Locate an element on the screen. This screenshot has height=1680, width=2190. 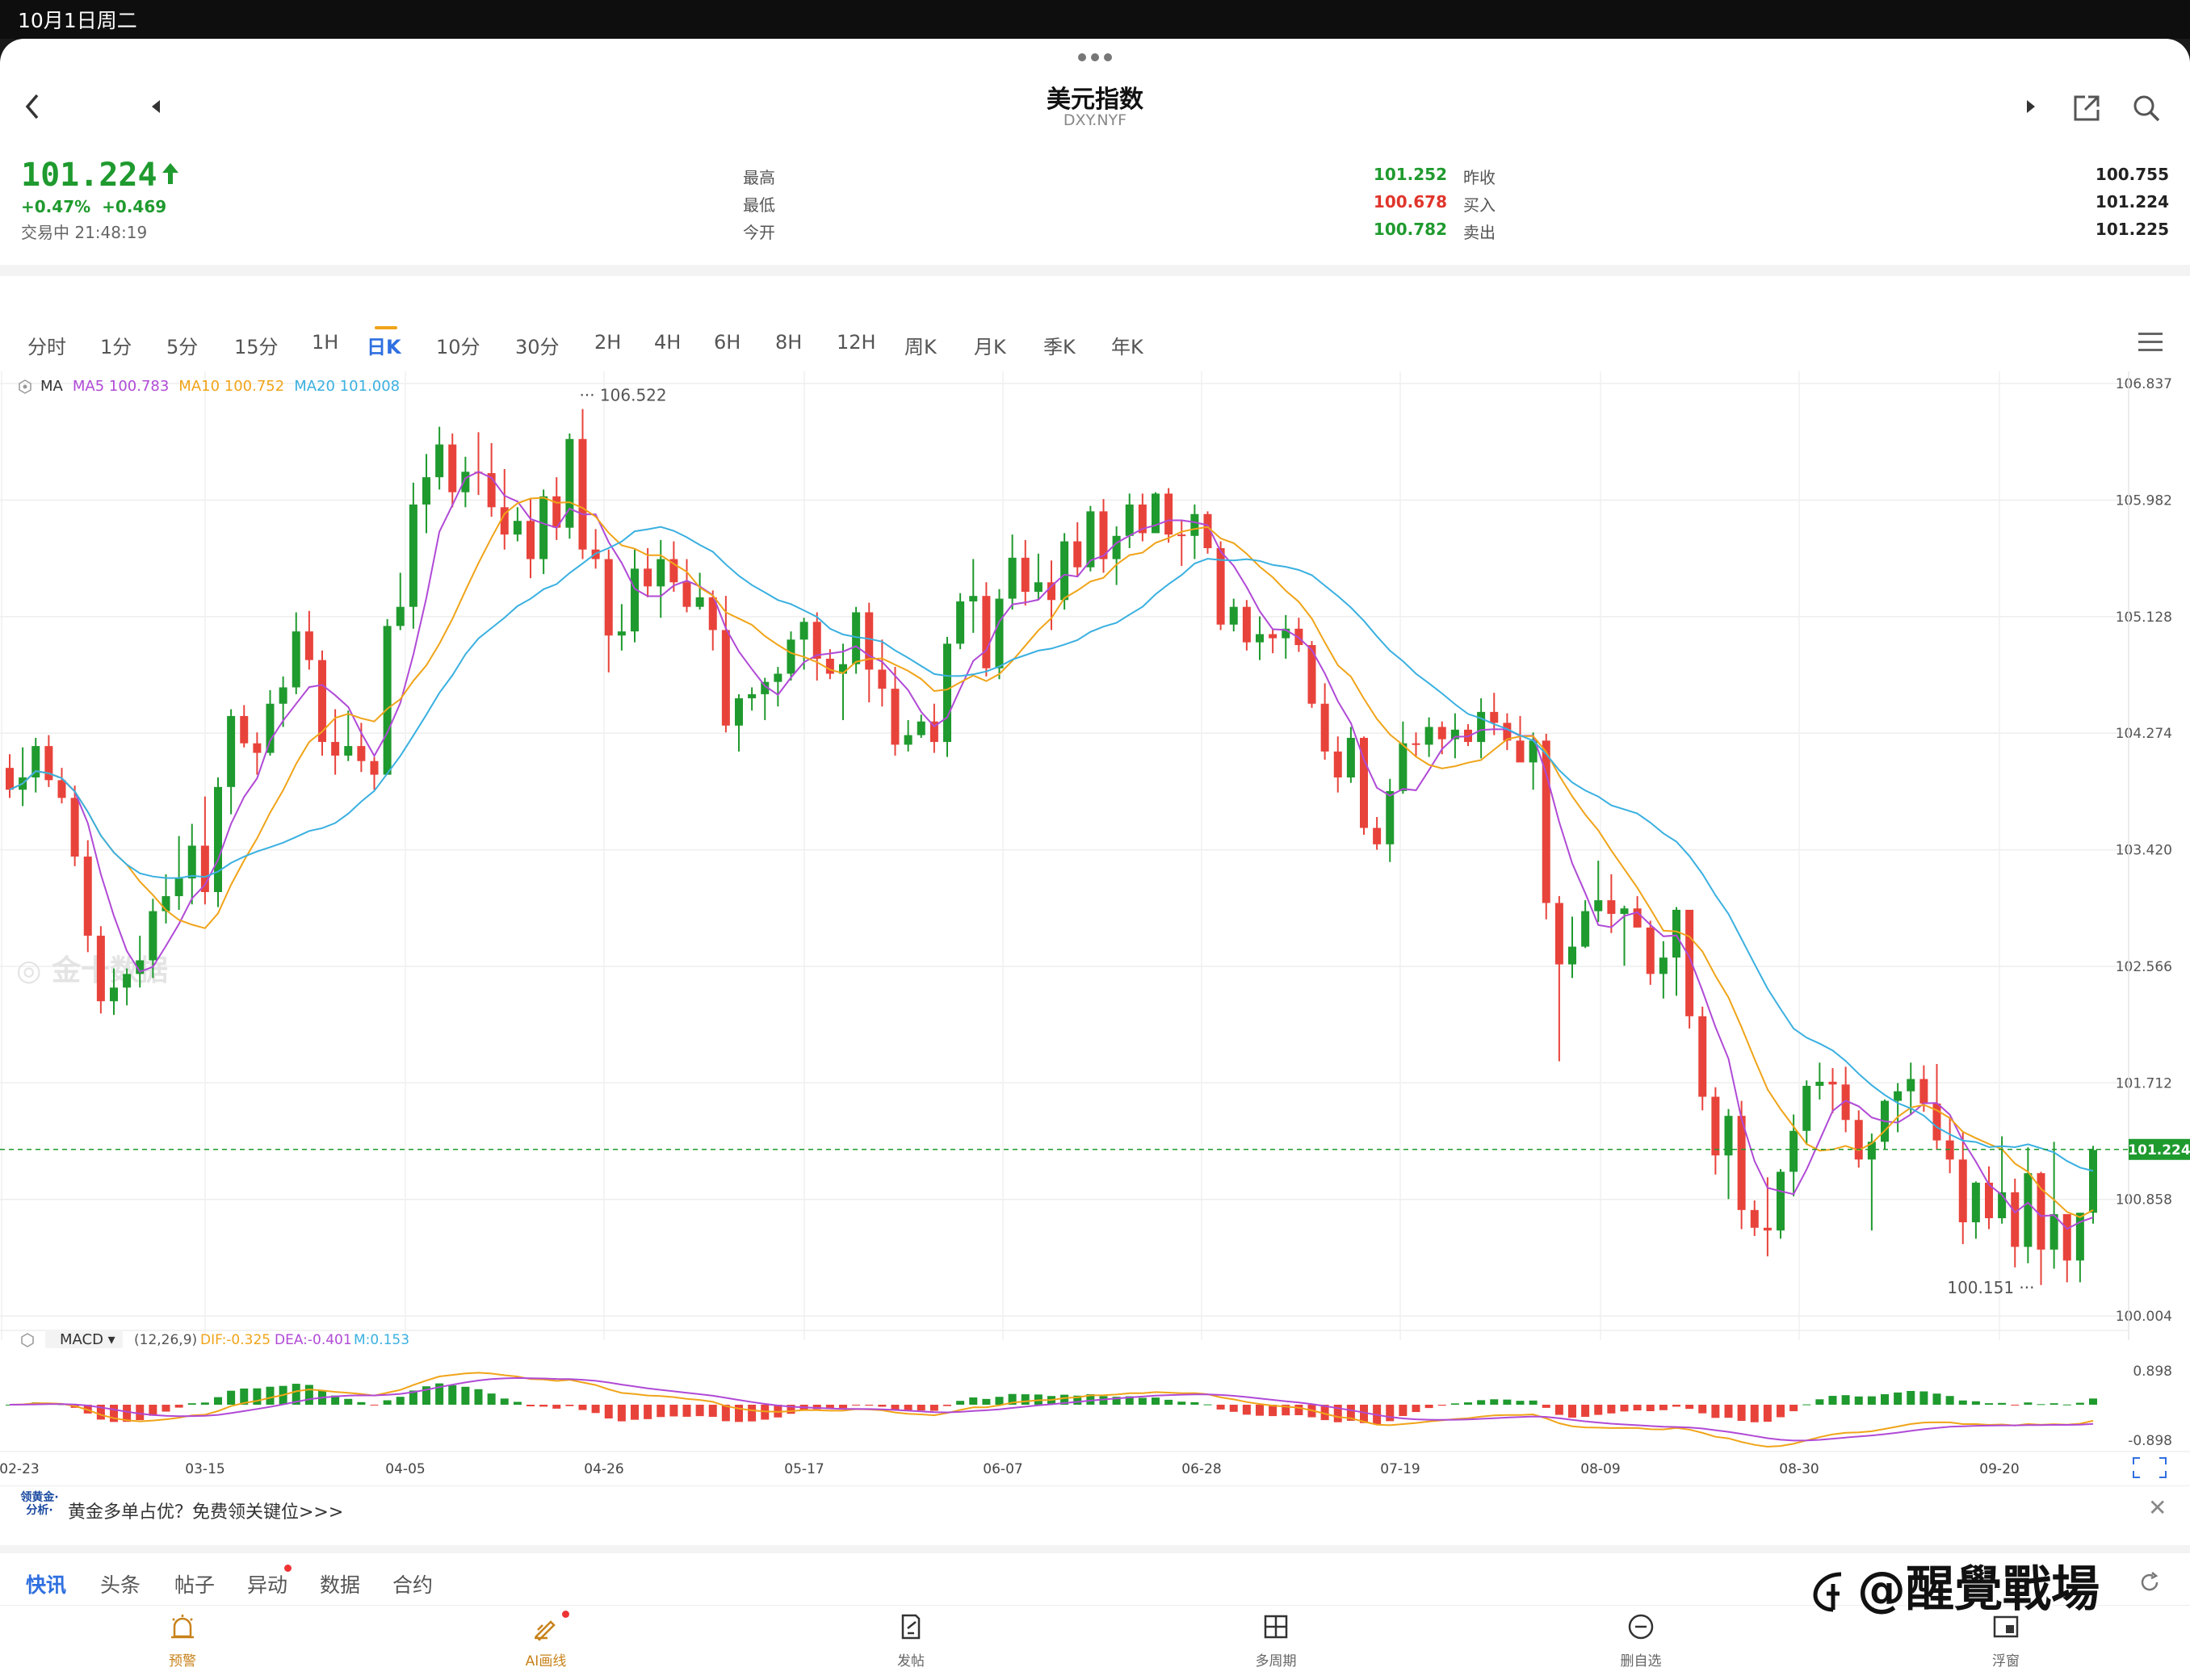
search-icon is located at coordinates (2146, 108).